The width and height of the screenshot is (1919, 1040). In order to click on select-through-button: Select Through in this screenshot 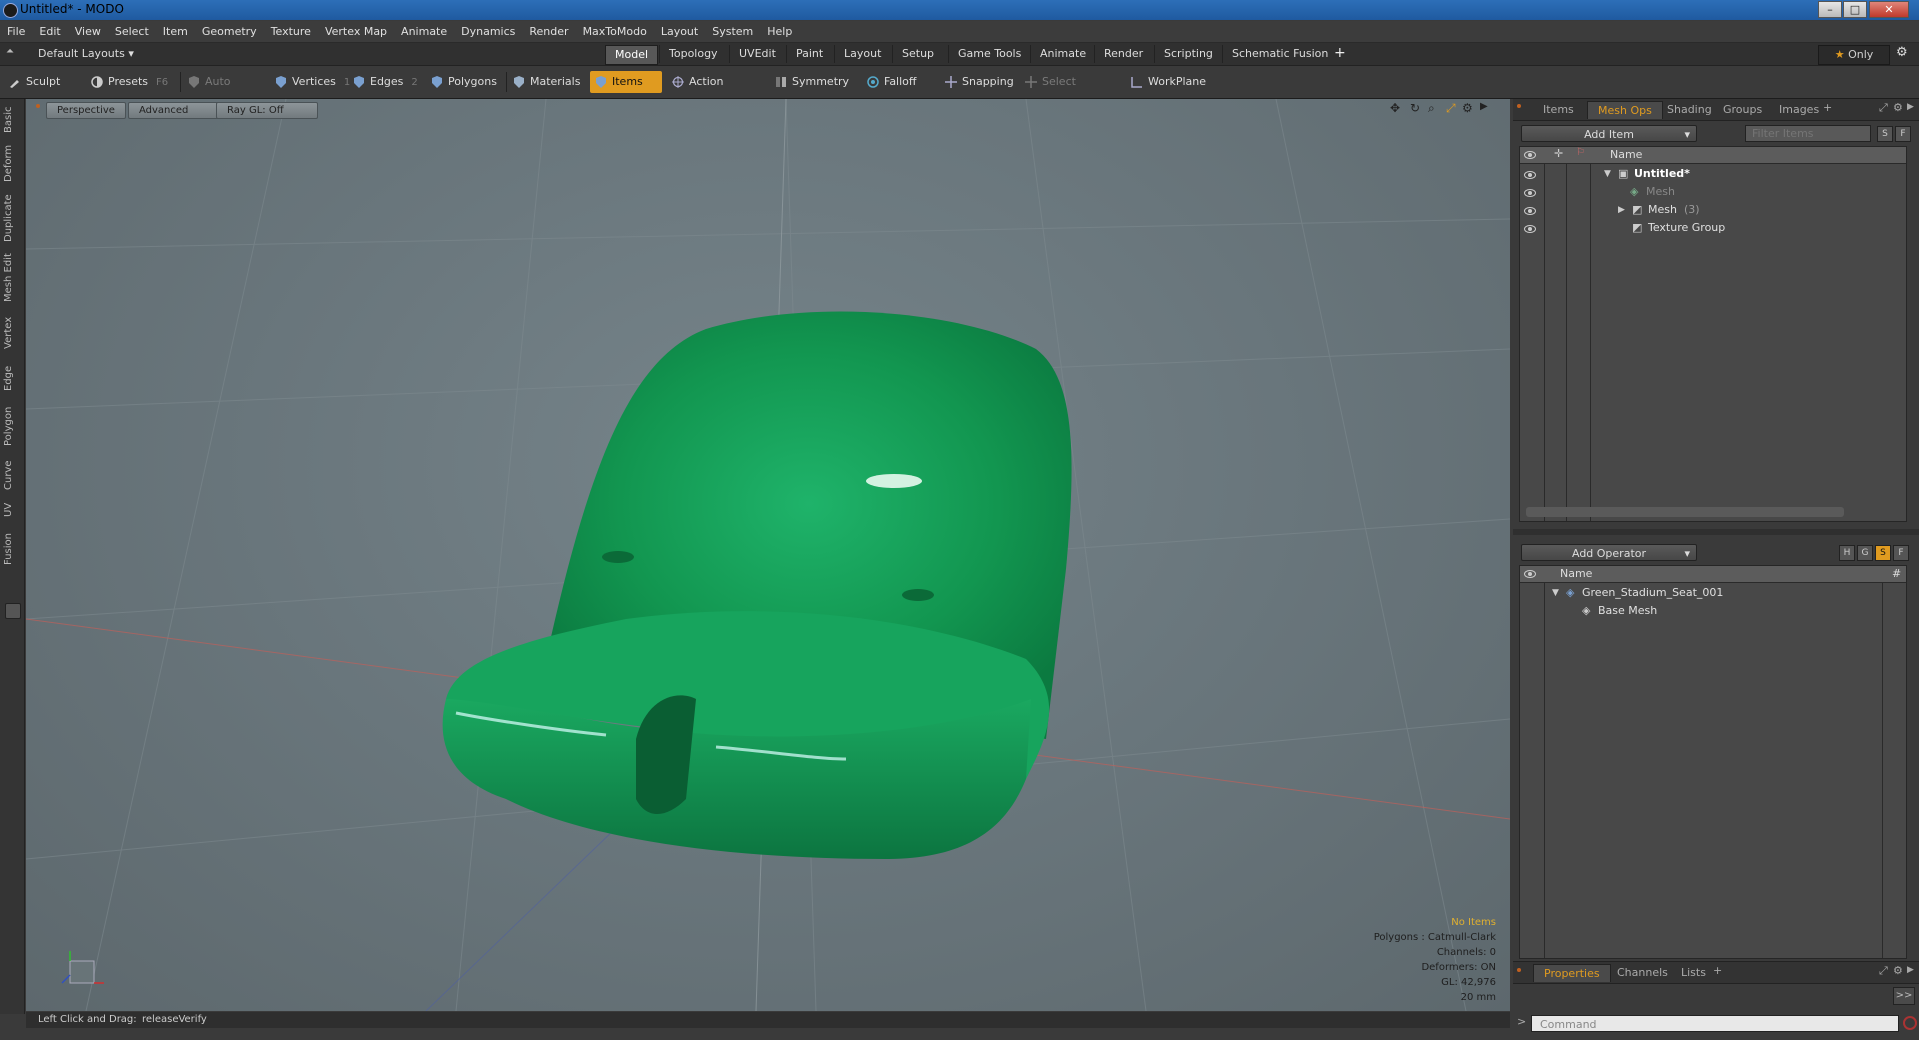, I will do `click(1070, 90)`.